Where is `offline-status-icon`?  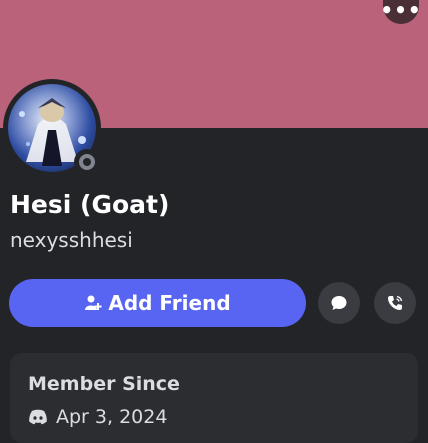
offline-status-icon is located at coordinates (87, 162).